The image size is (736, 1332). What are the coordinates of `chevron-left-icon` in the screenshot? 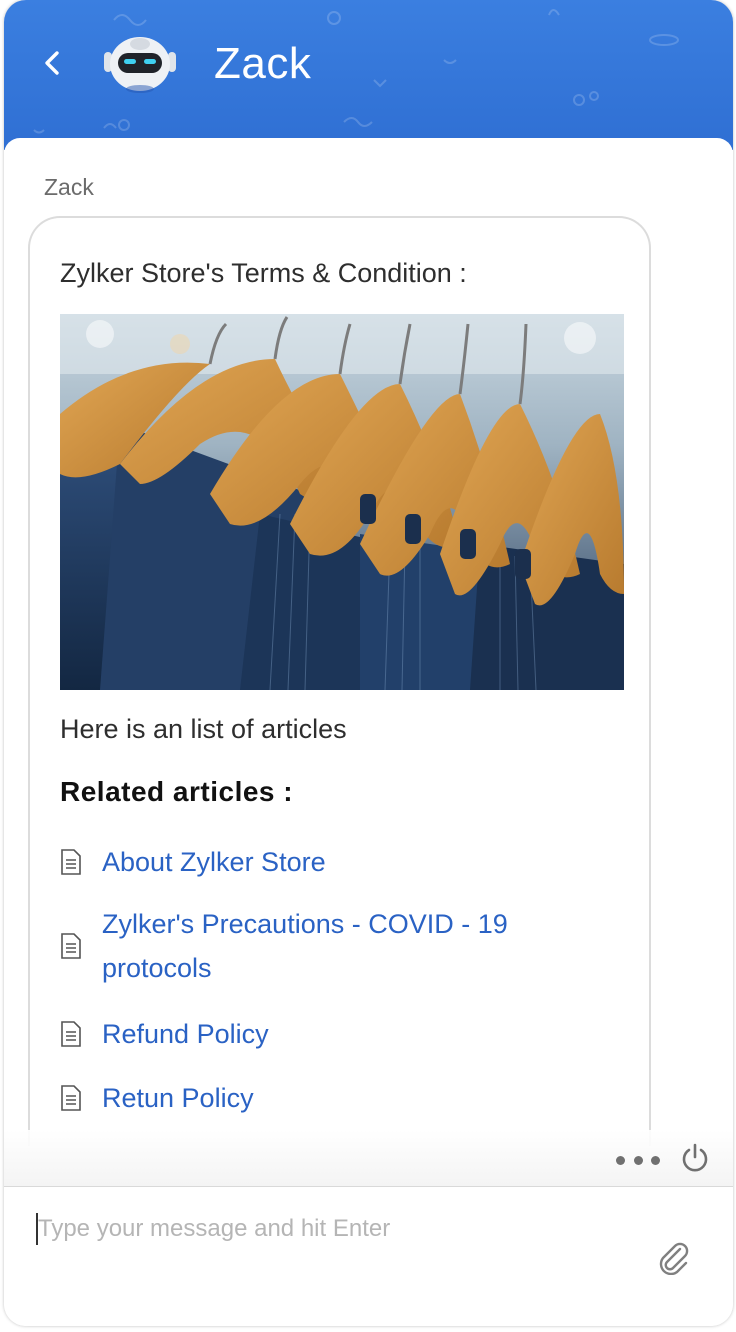 It's located at (52, 63).